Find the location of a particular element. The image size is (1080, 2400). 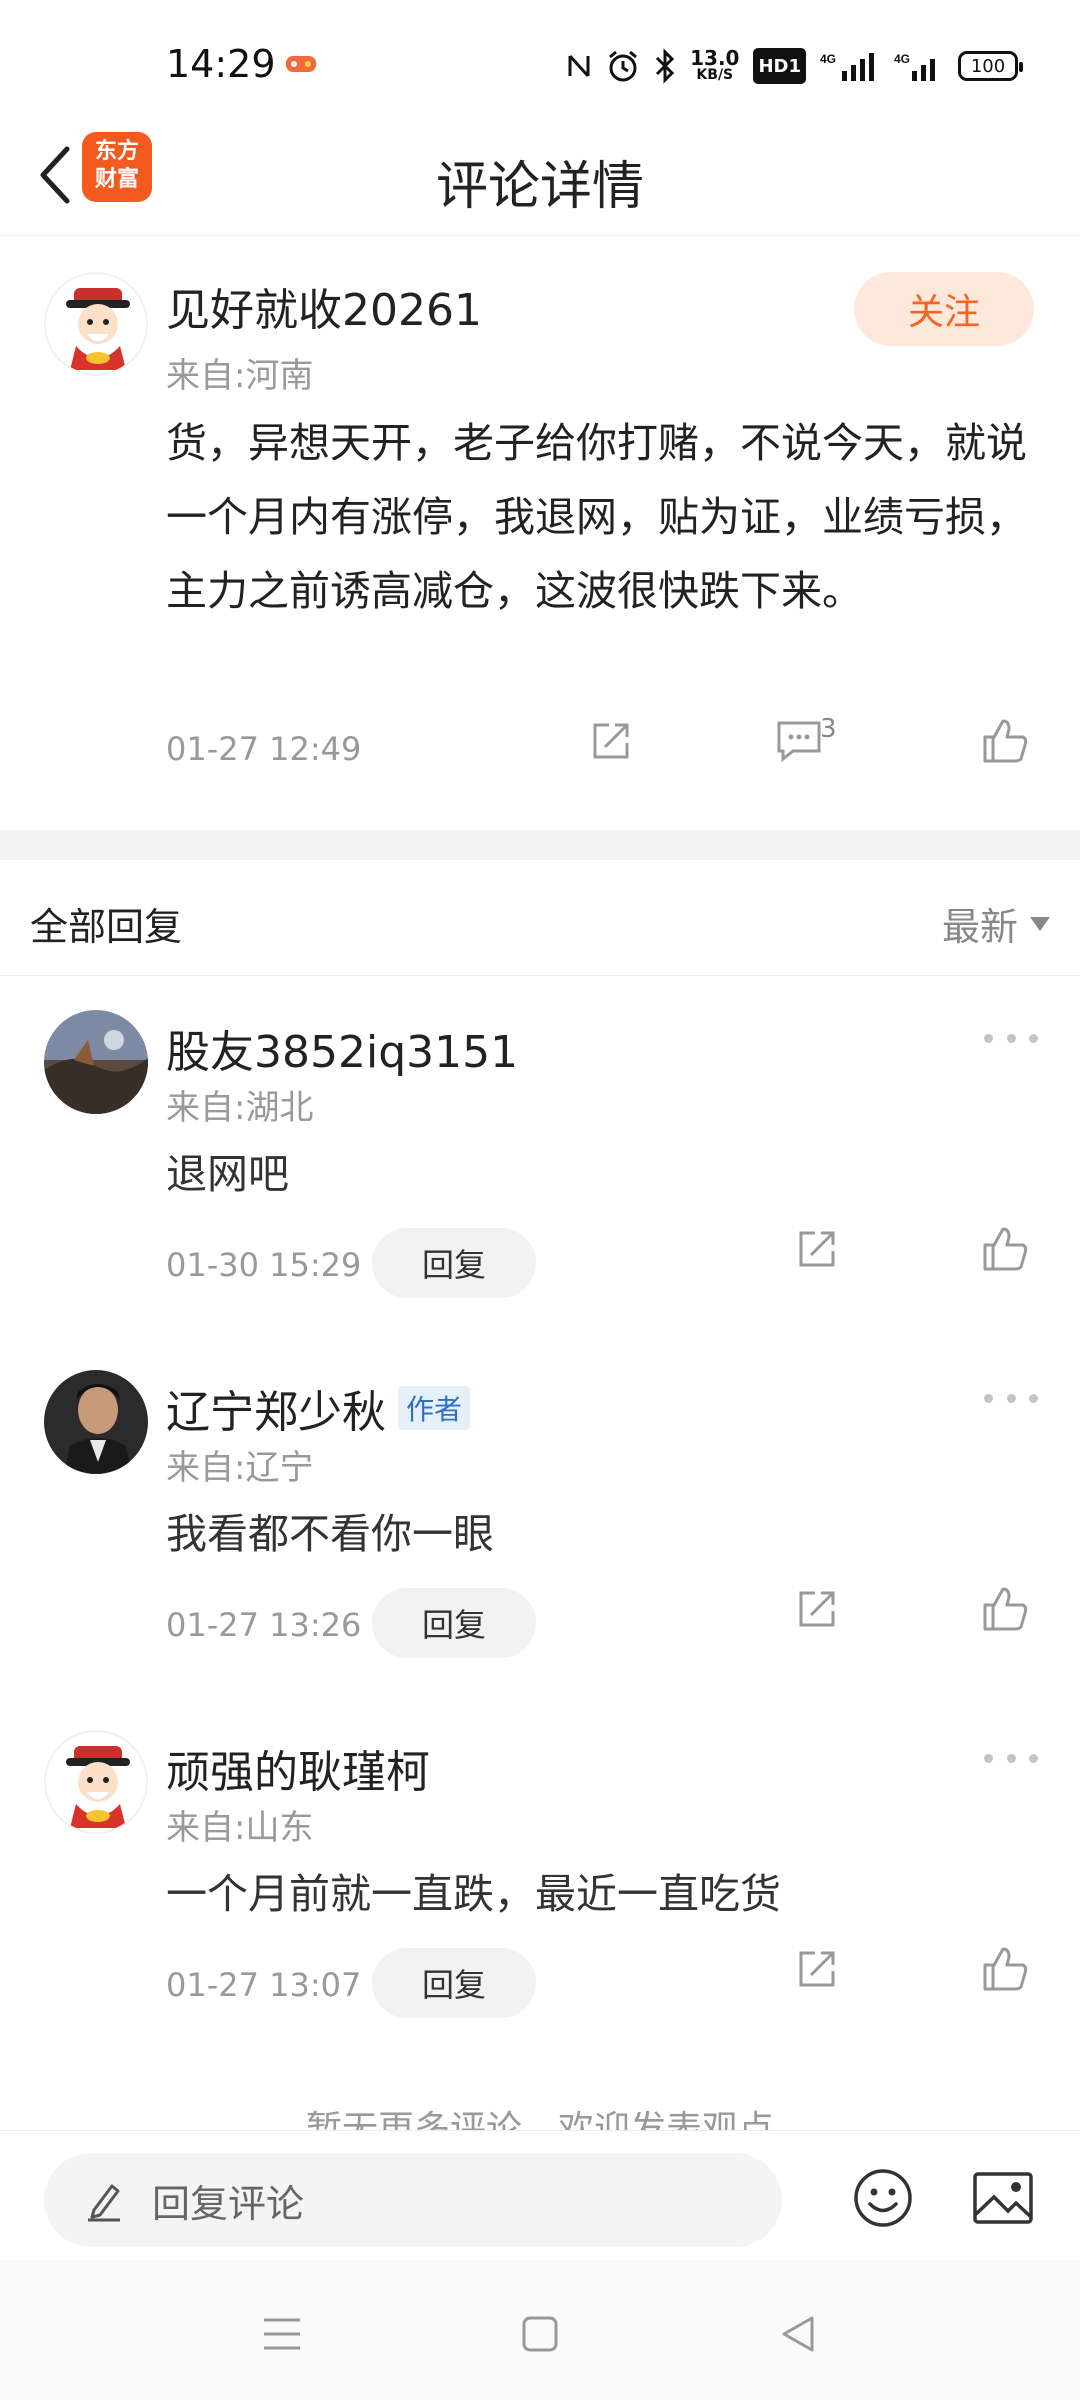

person-avatar is located at coordinates (96, 1422).